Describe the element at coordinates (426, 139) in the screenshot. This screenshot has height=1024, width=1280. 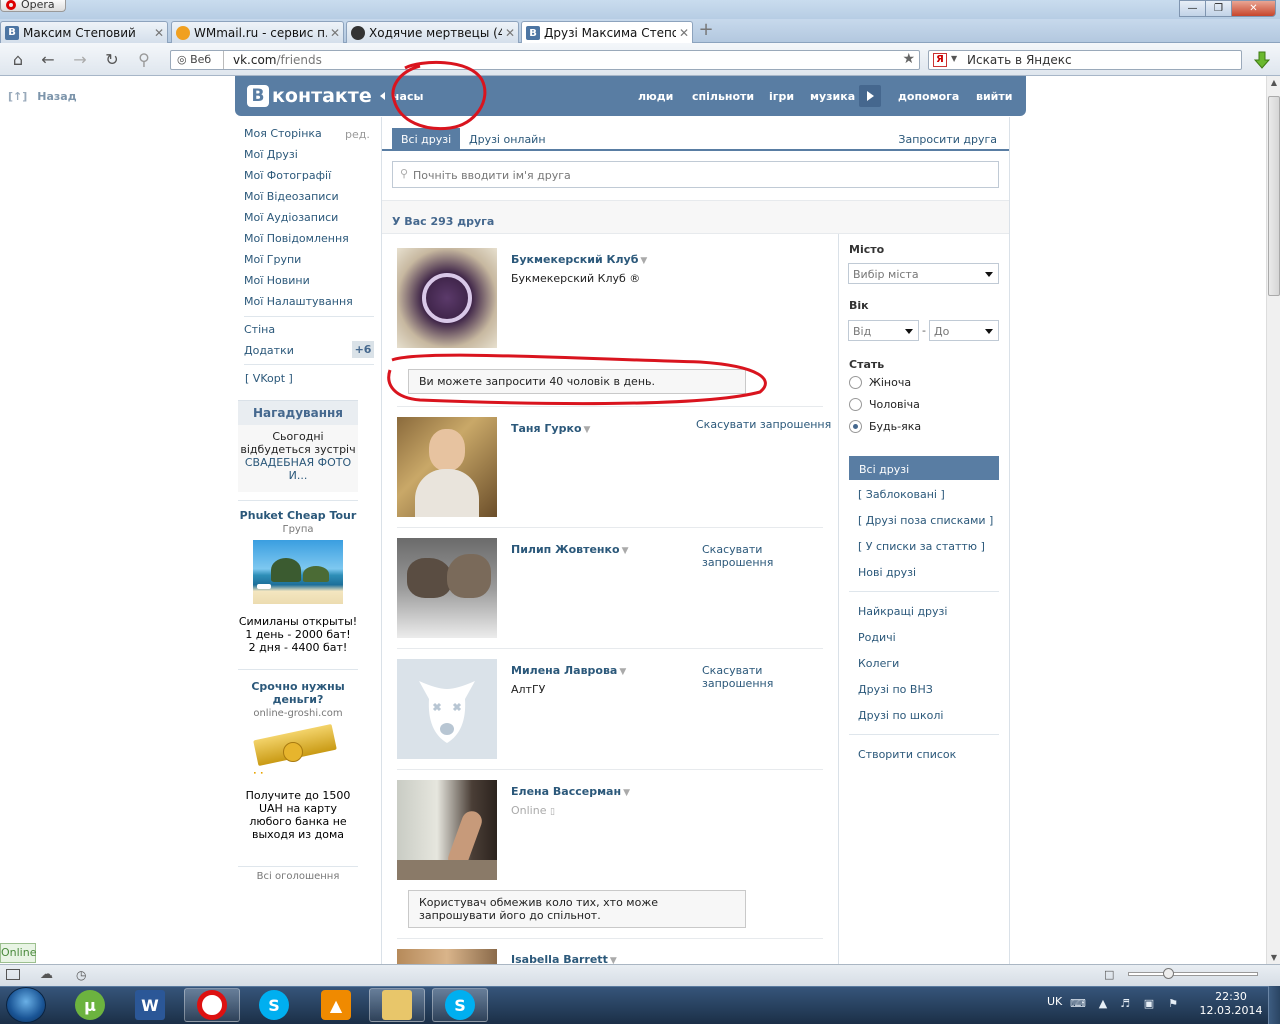
I see `tab-all-friends: Всі друзі` at that location.